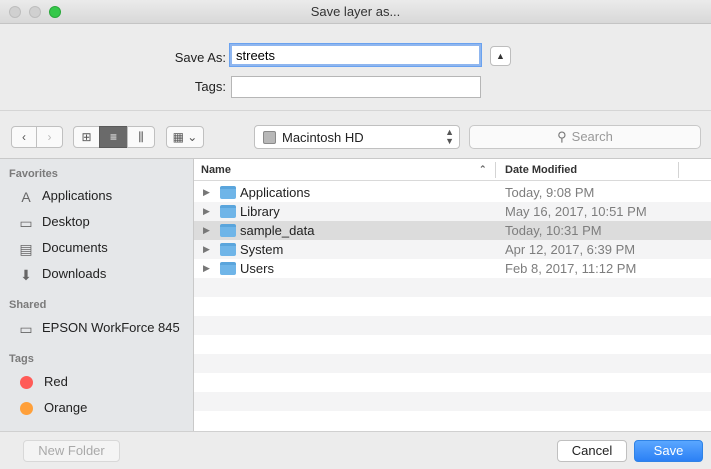  I want to click on printer-icon: ▭, so click(26, 328).